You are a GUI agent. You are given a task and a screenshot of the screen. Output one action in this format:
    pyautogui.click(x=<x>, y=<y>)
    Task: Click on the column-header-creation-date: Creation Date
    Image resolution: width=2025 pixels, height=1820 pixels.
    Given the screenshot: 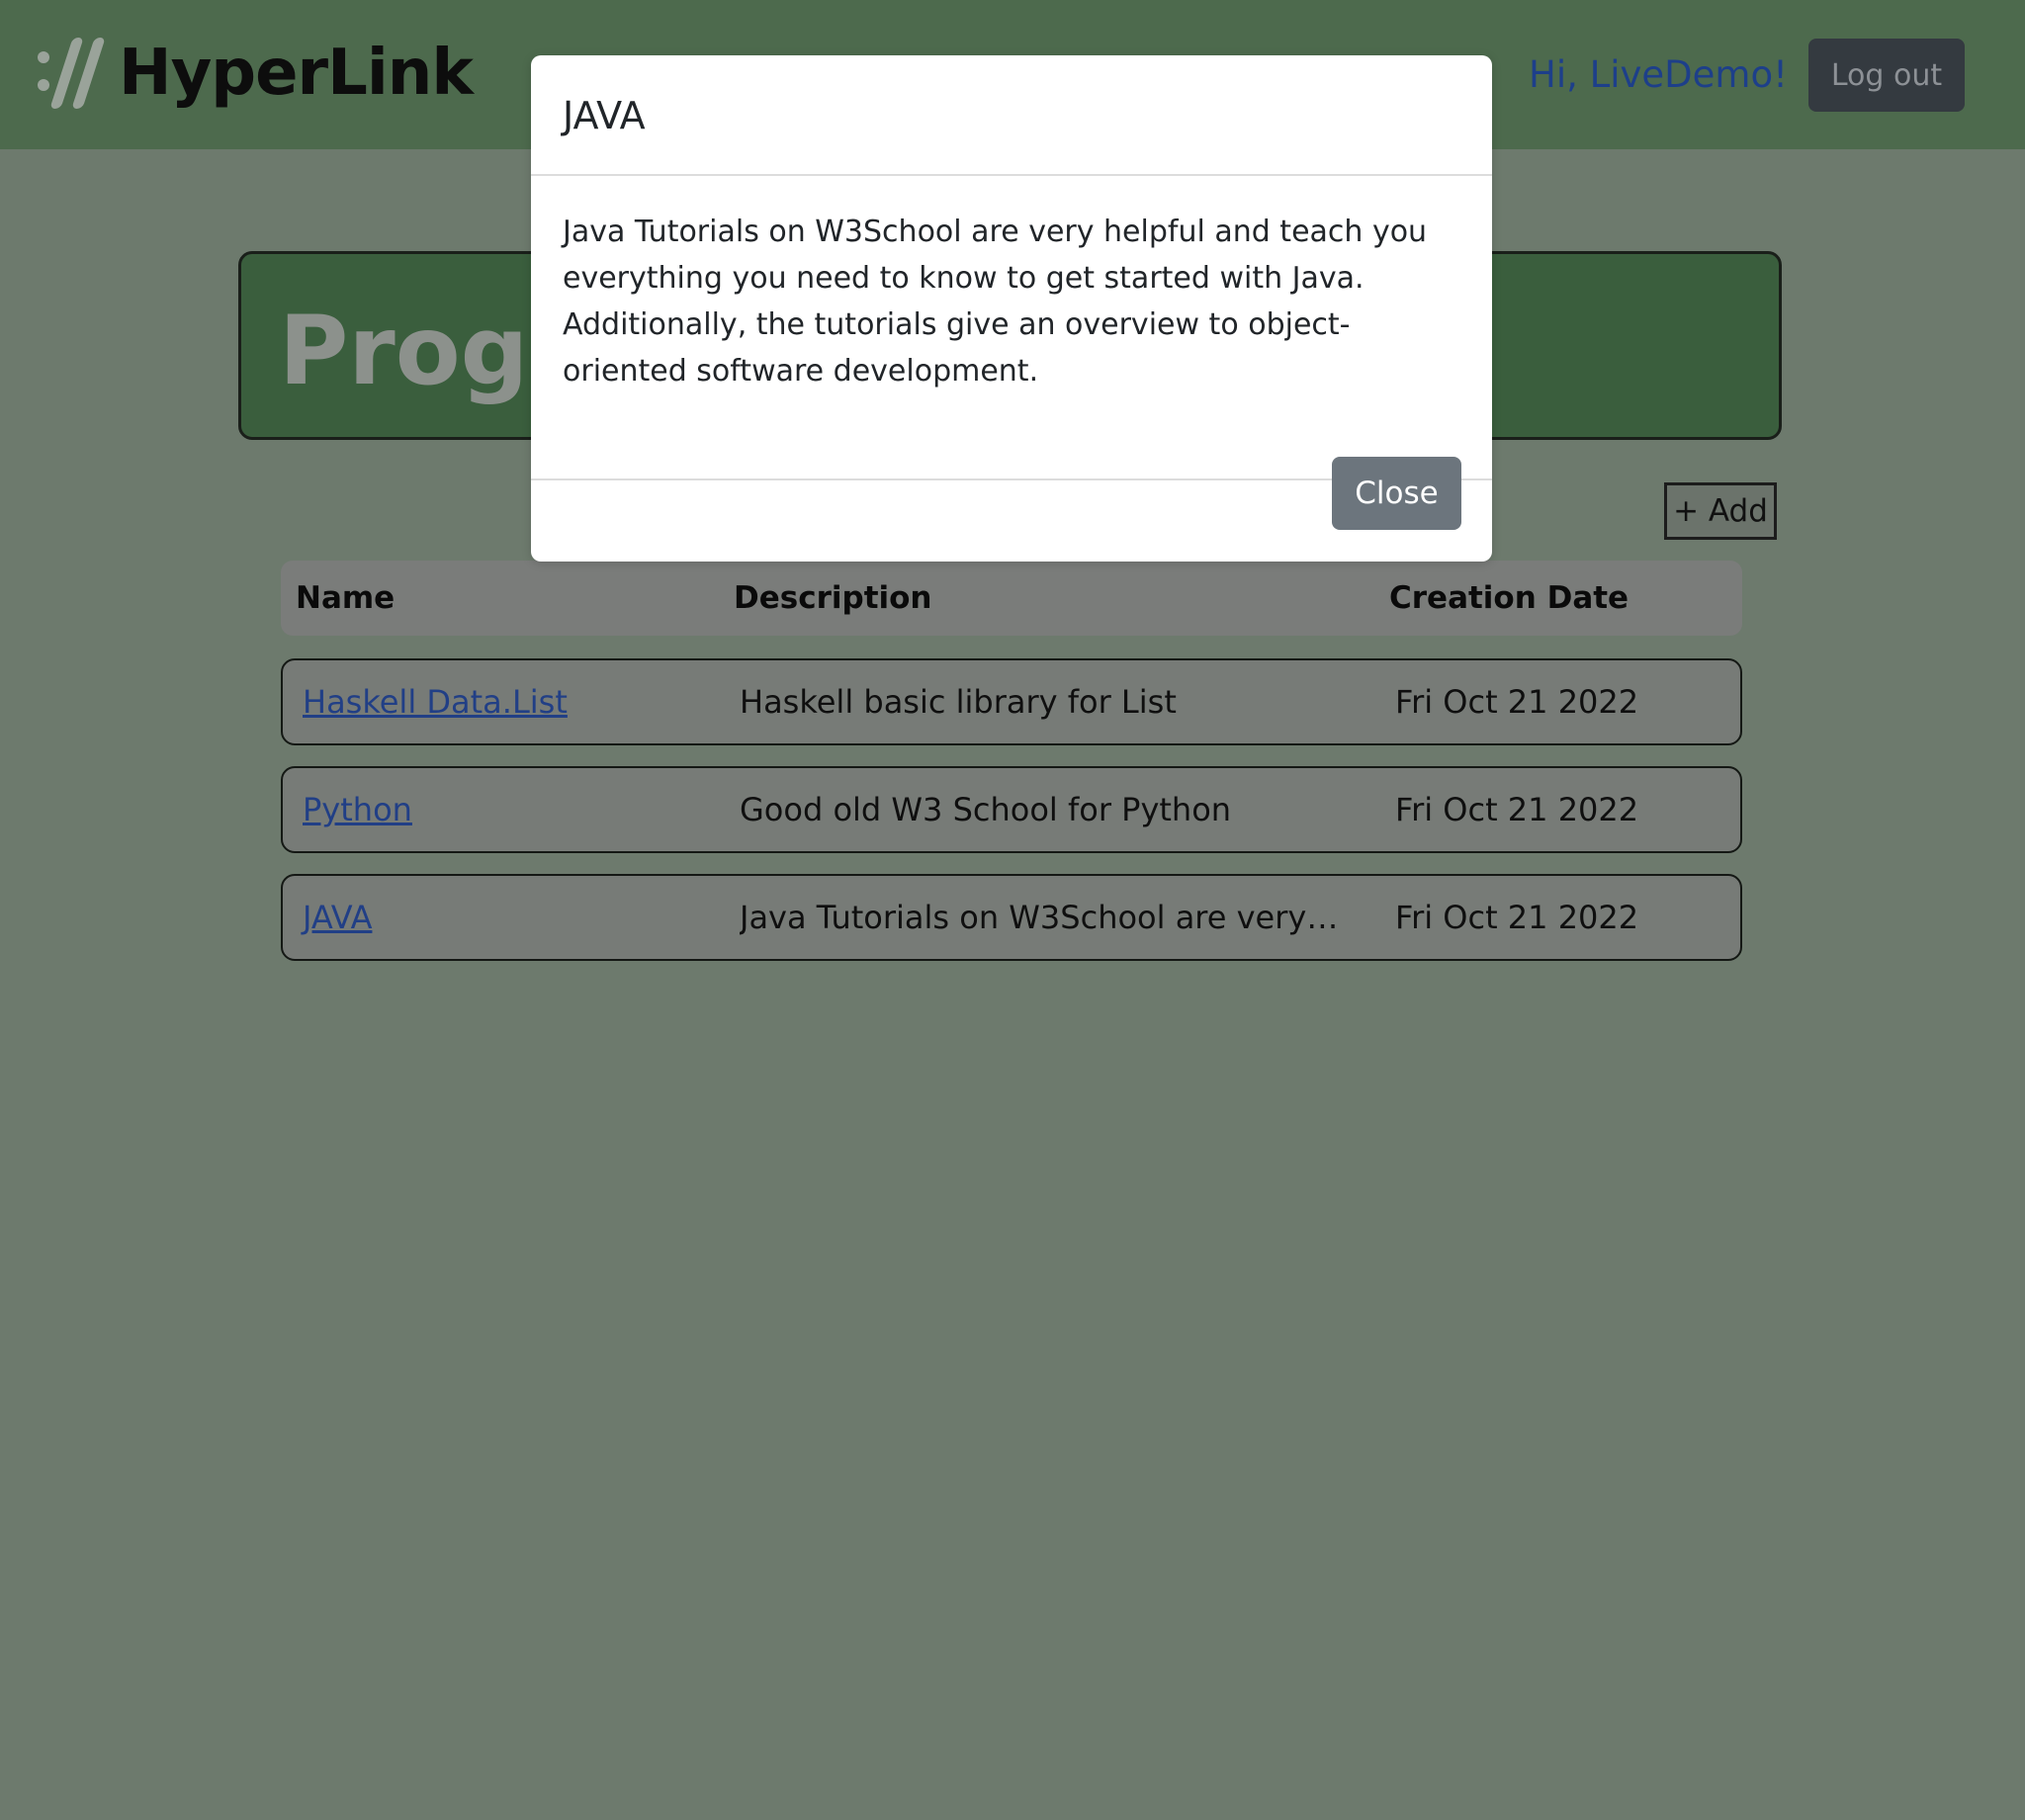 What is the action you would take?
    pyautogui.click(x=1509, y=598)
    